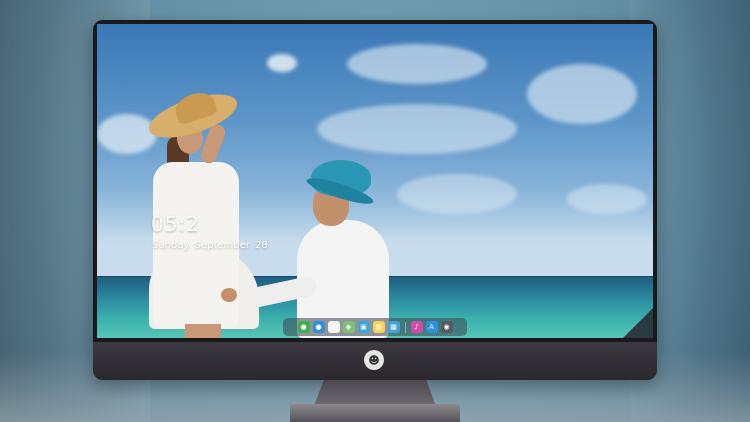 The width and height of the screenshot is (750, 422). I want to click on music-icon: ♪, so click(416, 327).